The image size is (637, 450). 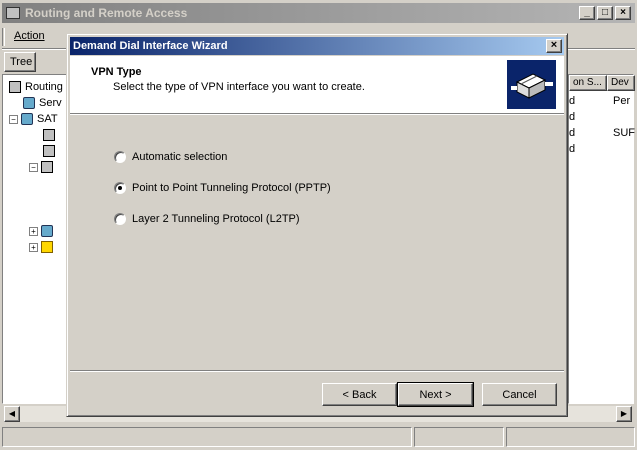 What do you see at coordinates (587, 13) in the screenshot?
I see `minimize-button: _` at bounding box center [587, 13].